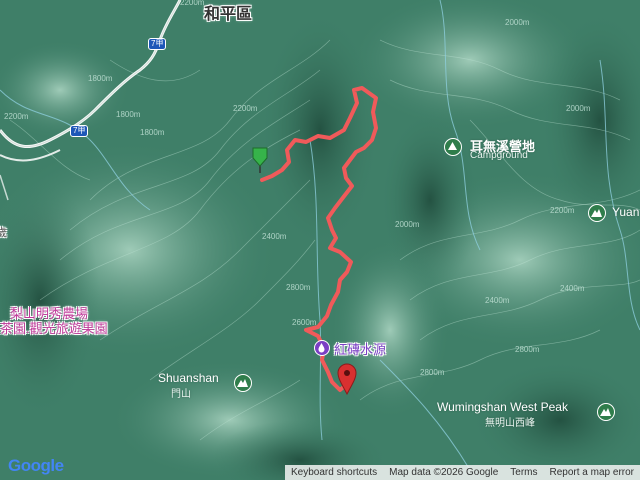 This screenshot has width=640, height=480. What do you see at coordinates (188, 378) in the screenshot?
I see `peak-name: Shuanshan` at bounding box center [188, 378].